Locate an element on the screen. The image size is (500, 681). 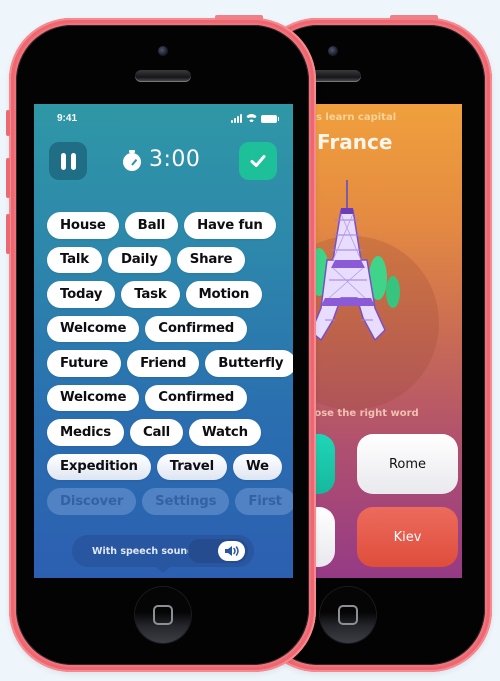
word-chip-row: House Ball Have fun is located at coordinates (167, 225).